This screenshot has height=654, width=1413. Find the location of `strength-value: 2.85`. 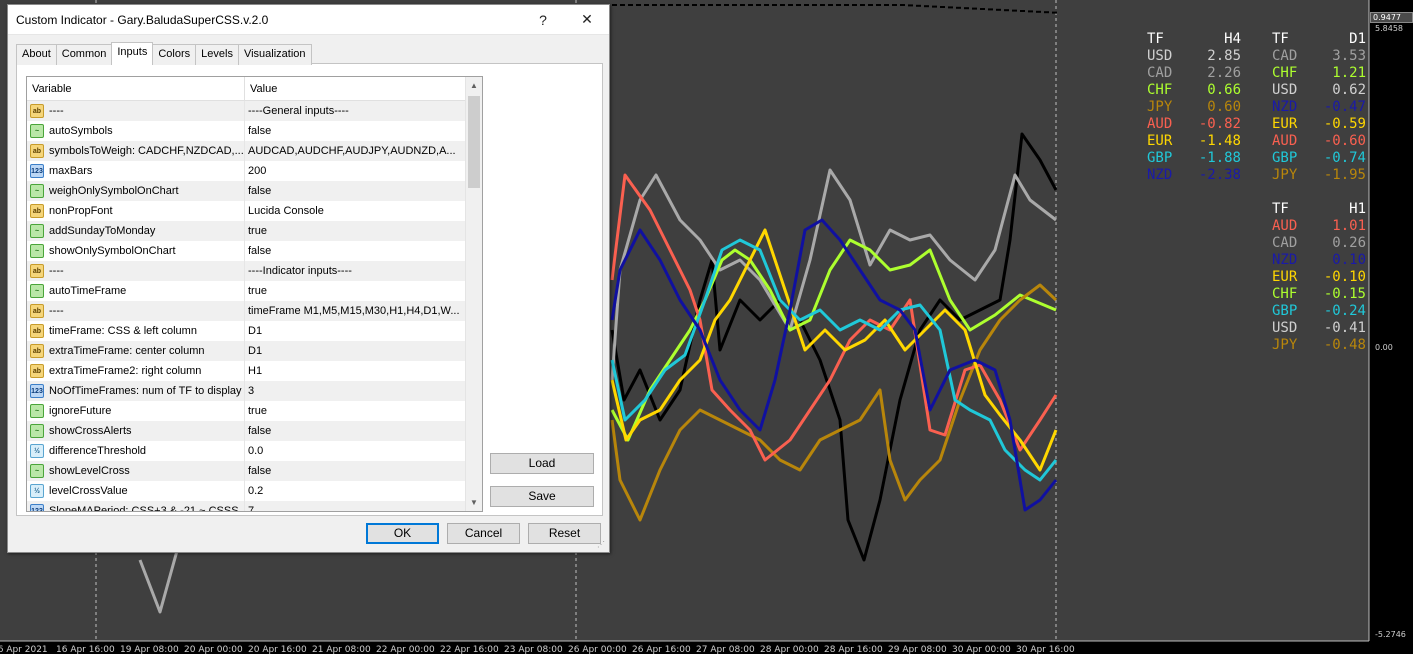

strength-value: 2.85 is located at coordinates (1224, 56).